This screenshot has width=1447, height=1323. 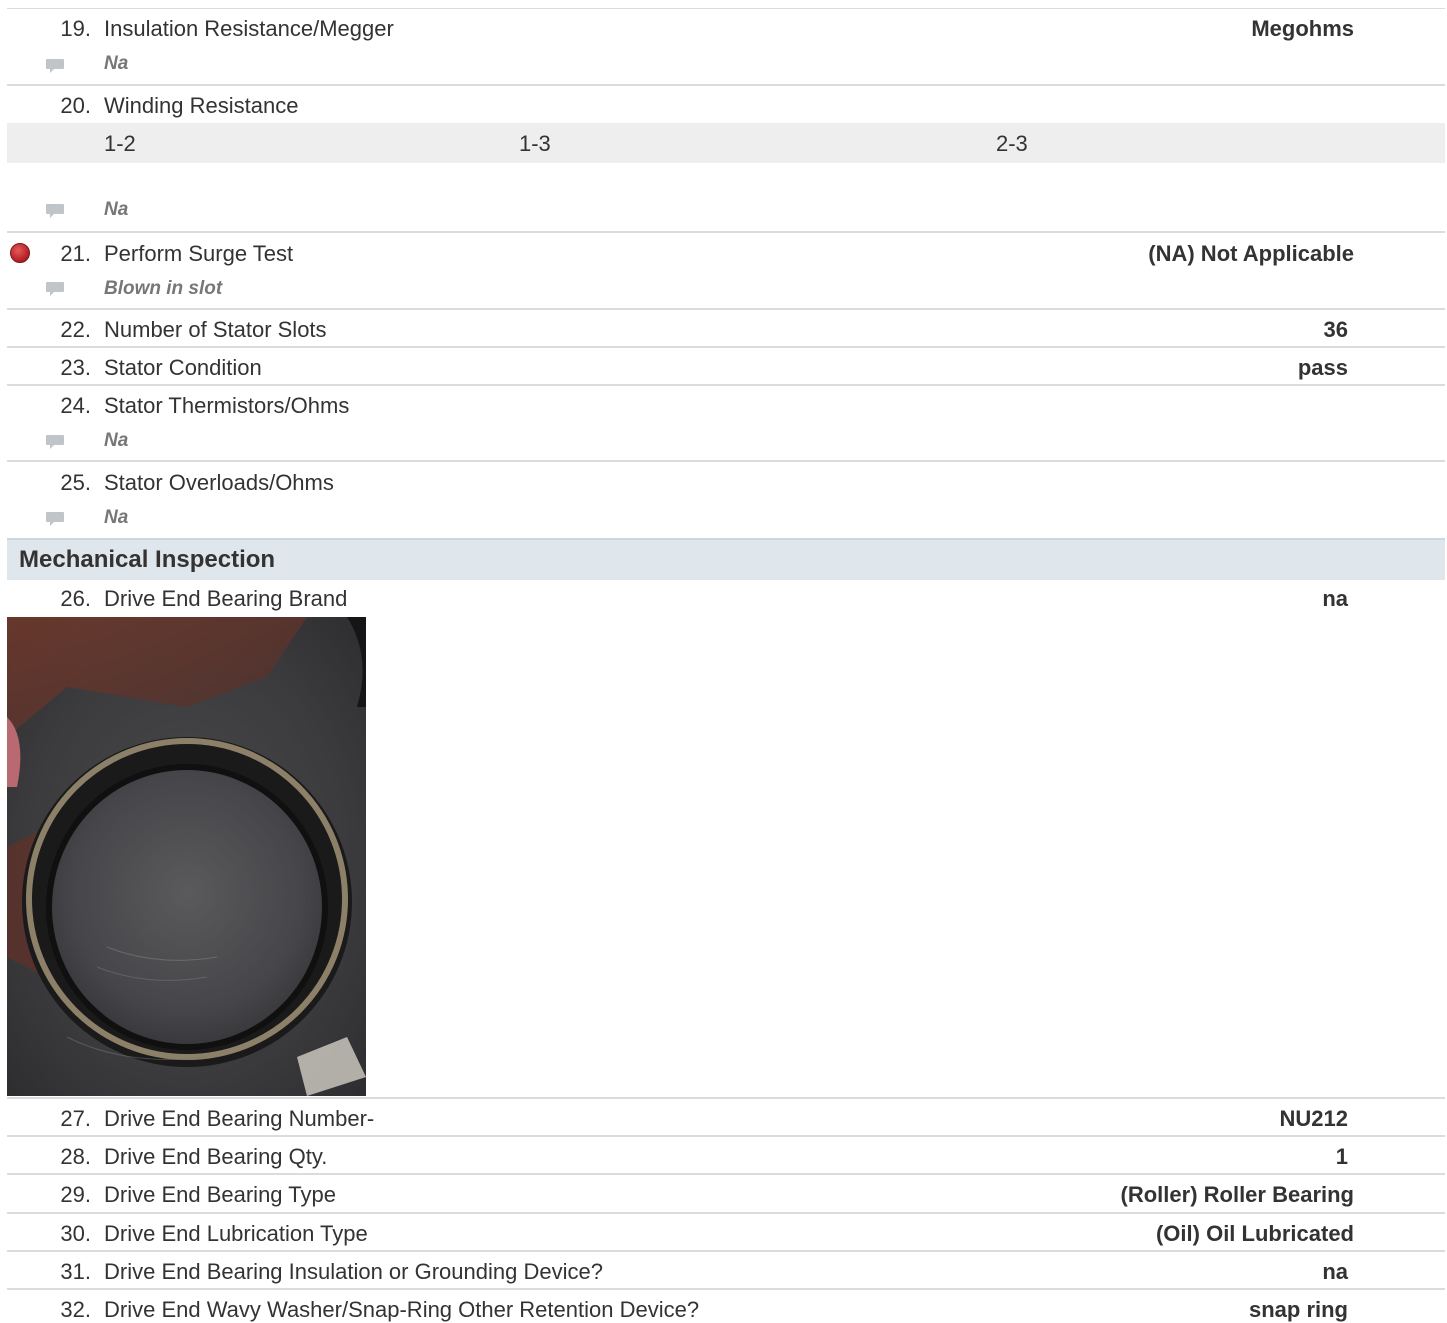 What do you see at coordinates (120, 143) in the screenshot?
I see `column-1-2: 1-2` at bounding box center [120, 143].